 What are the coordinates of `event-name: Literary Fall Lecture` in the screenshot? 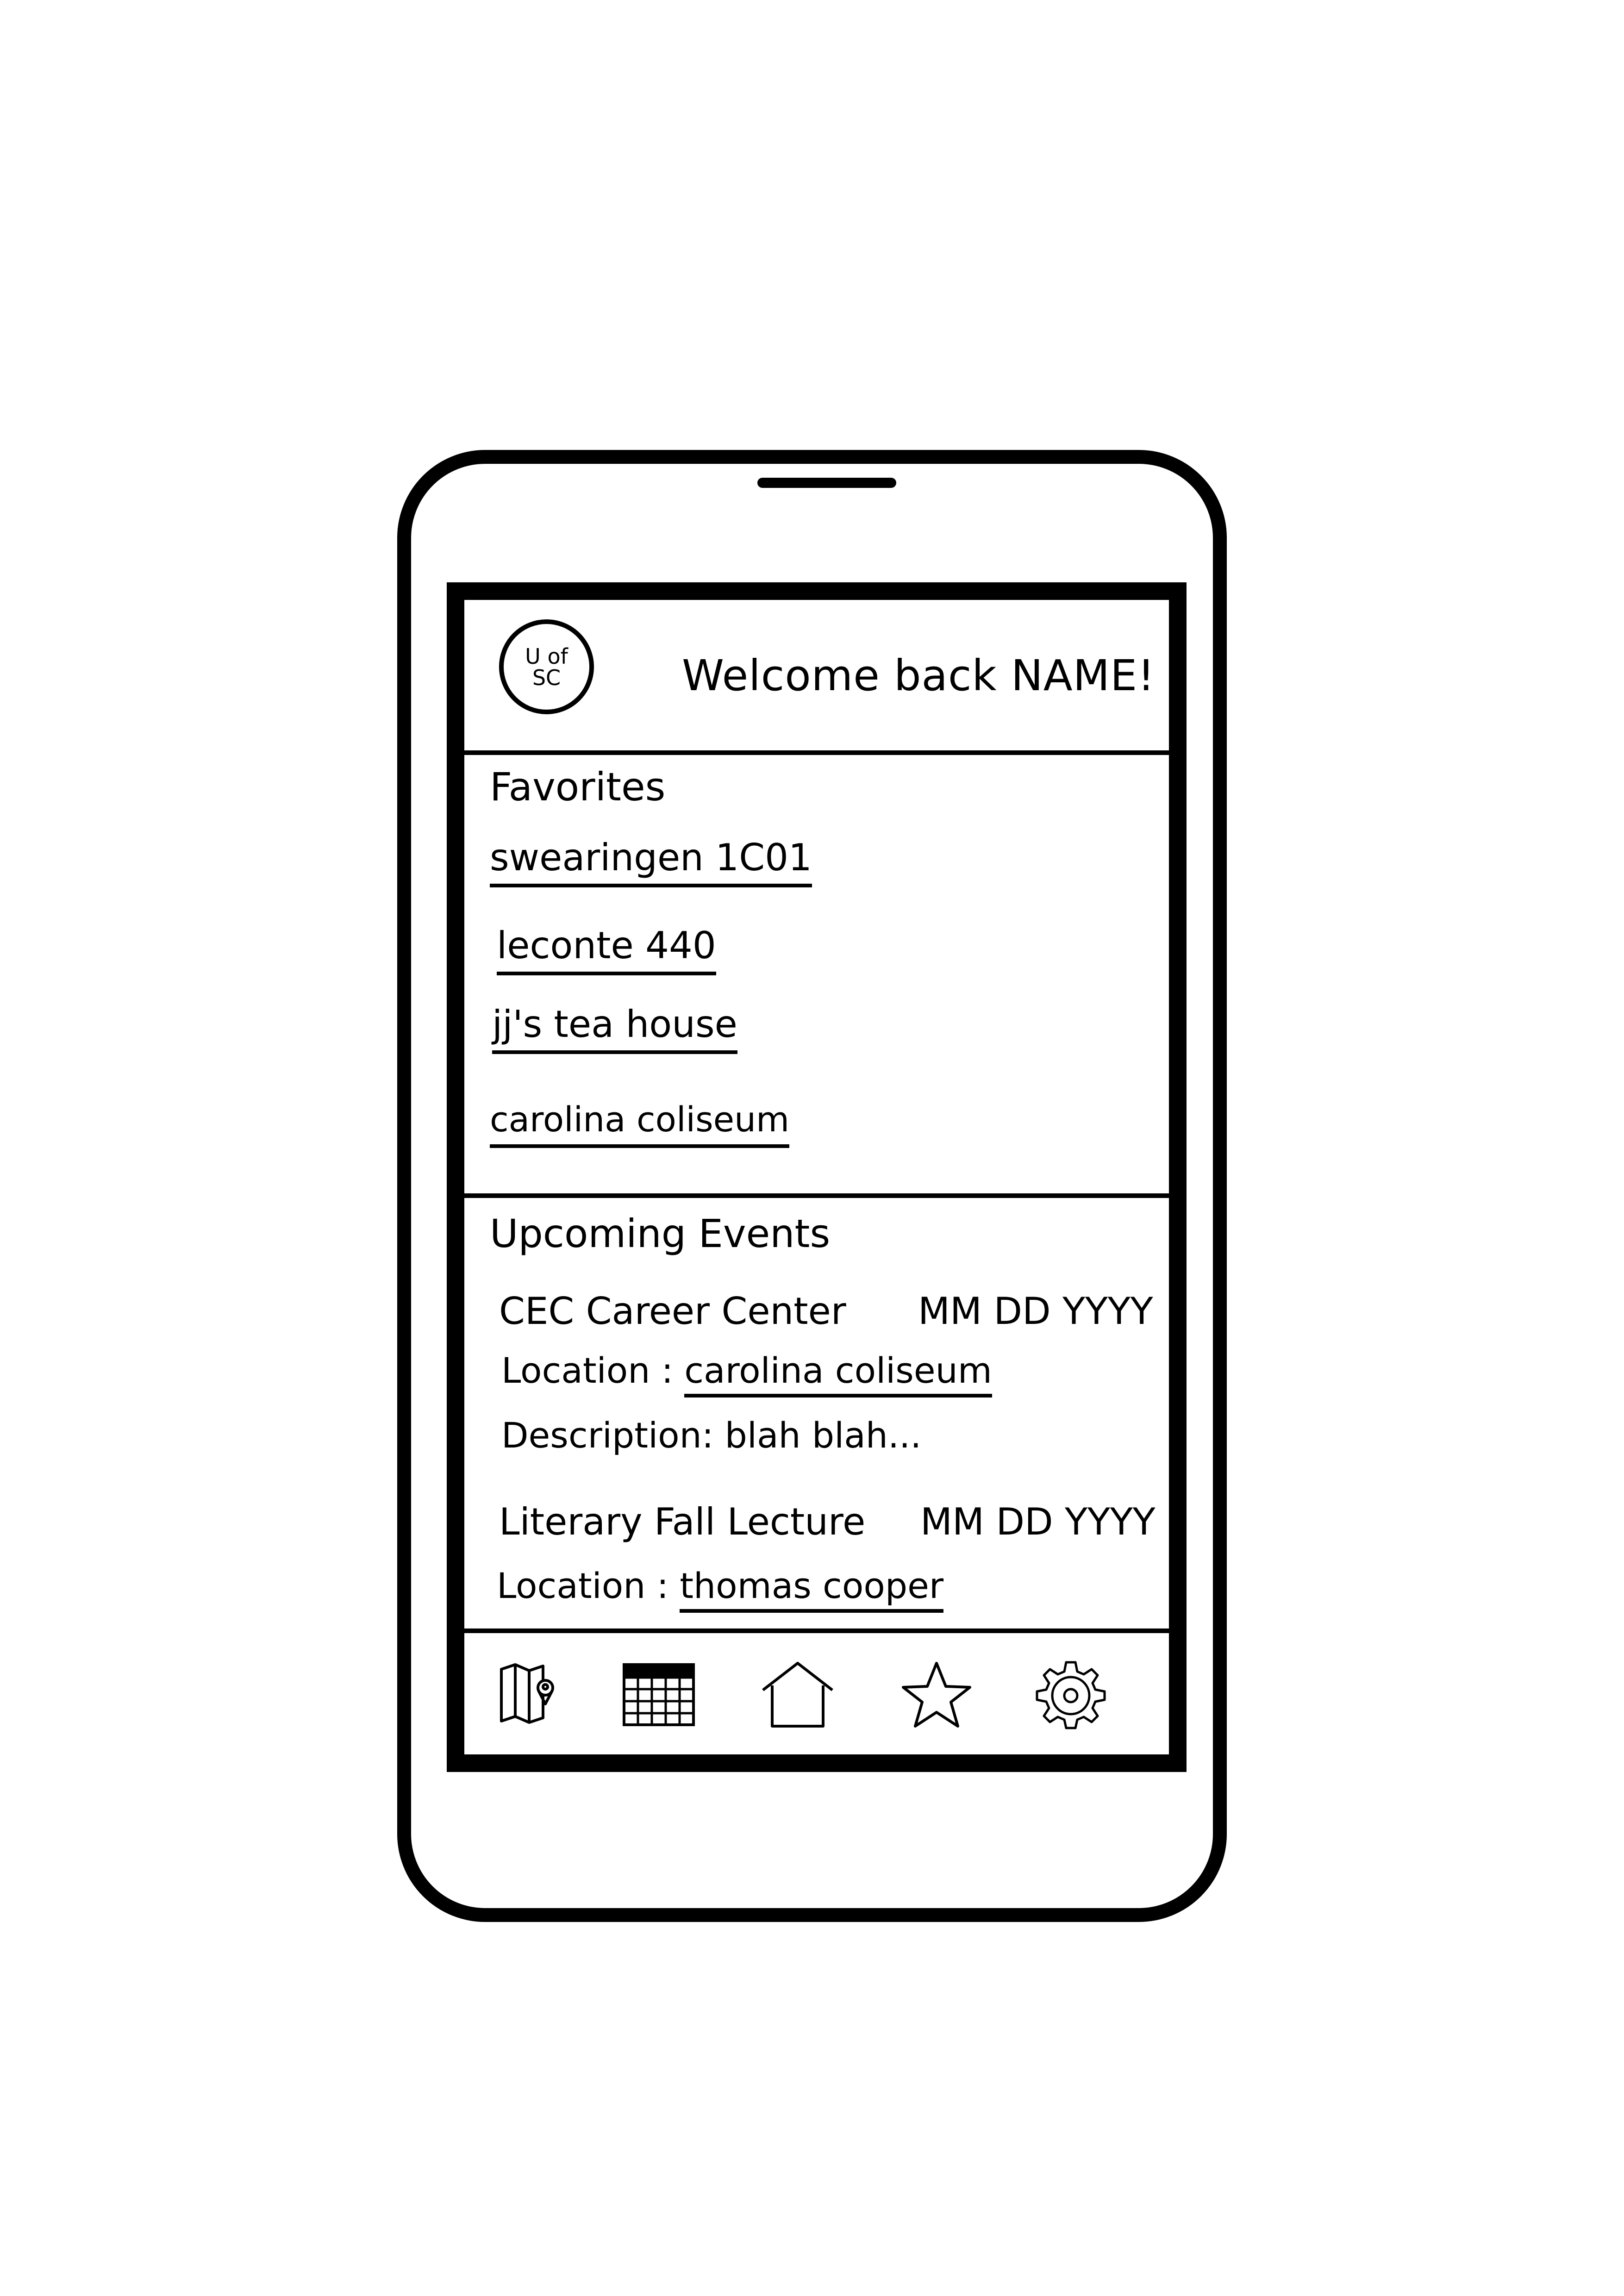 It's located at (682, 1521).